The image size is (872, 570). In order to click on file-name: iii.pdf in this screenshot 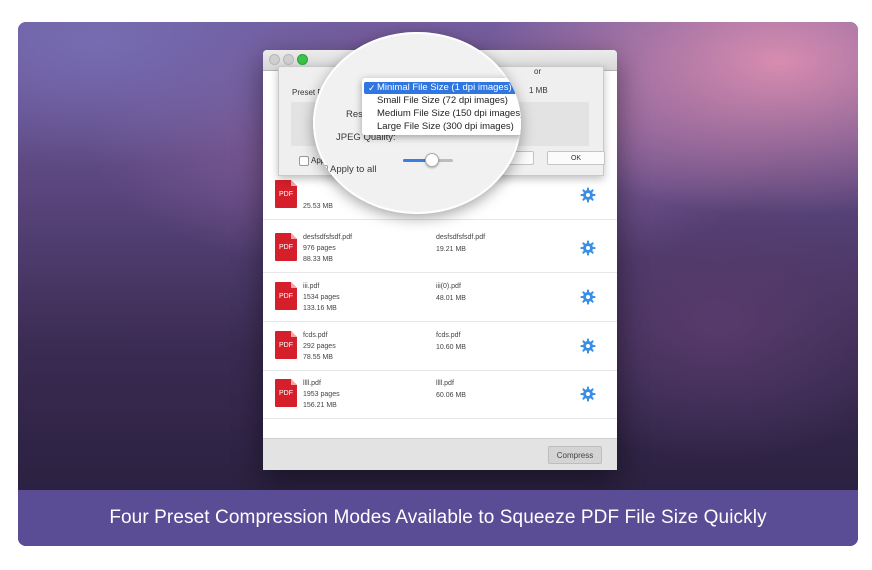, I will do `click(311, 286)`.